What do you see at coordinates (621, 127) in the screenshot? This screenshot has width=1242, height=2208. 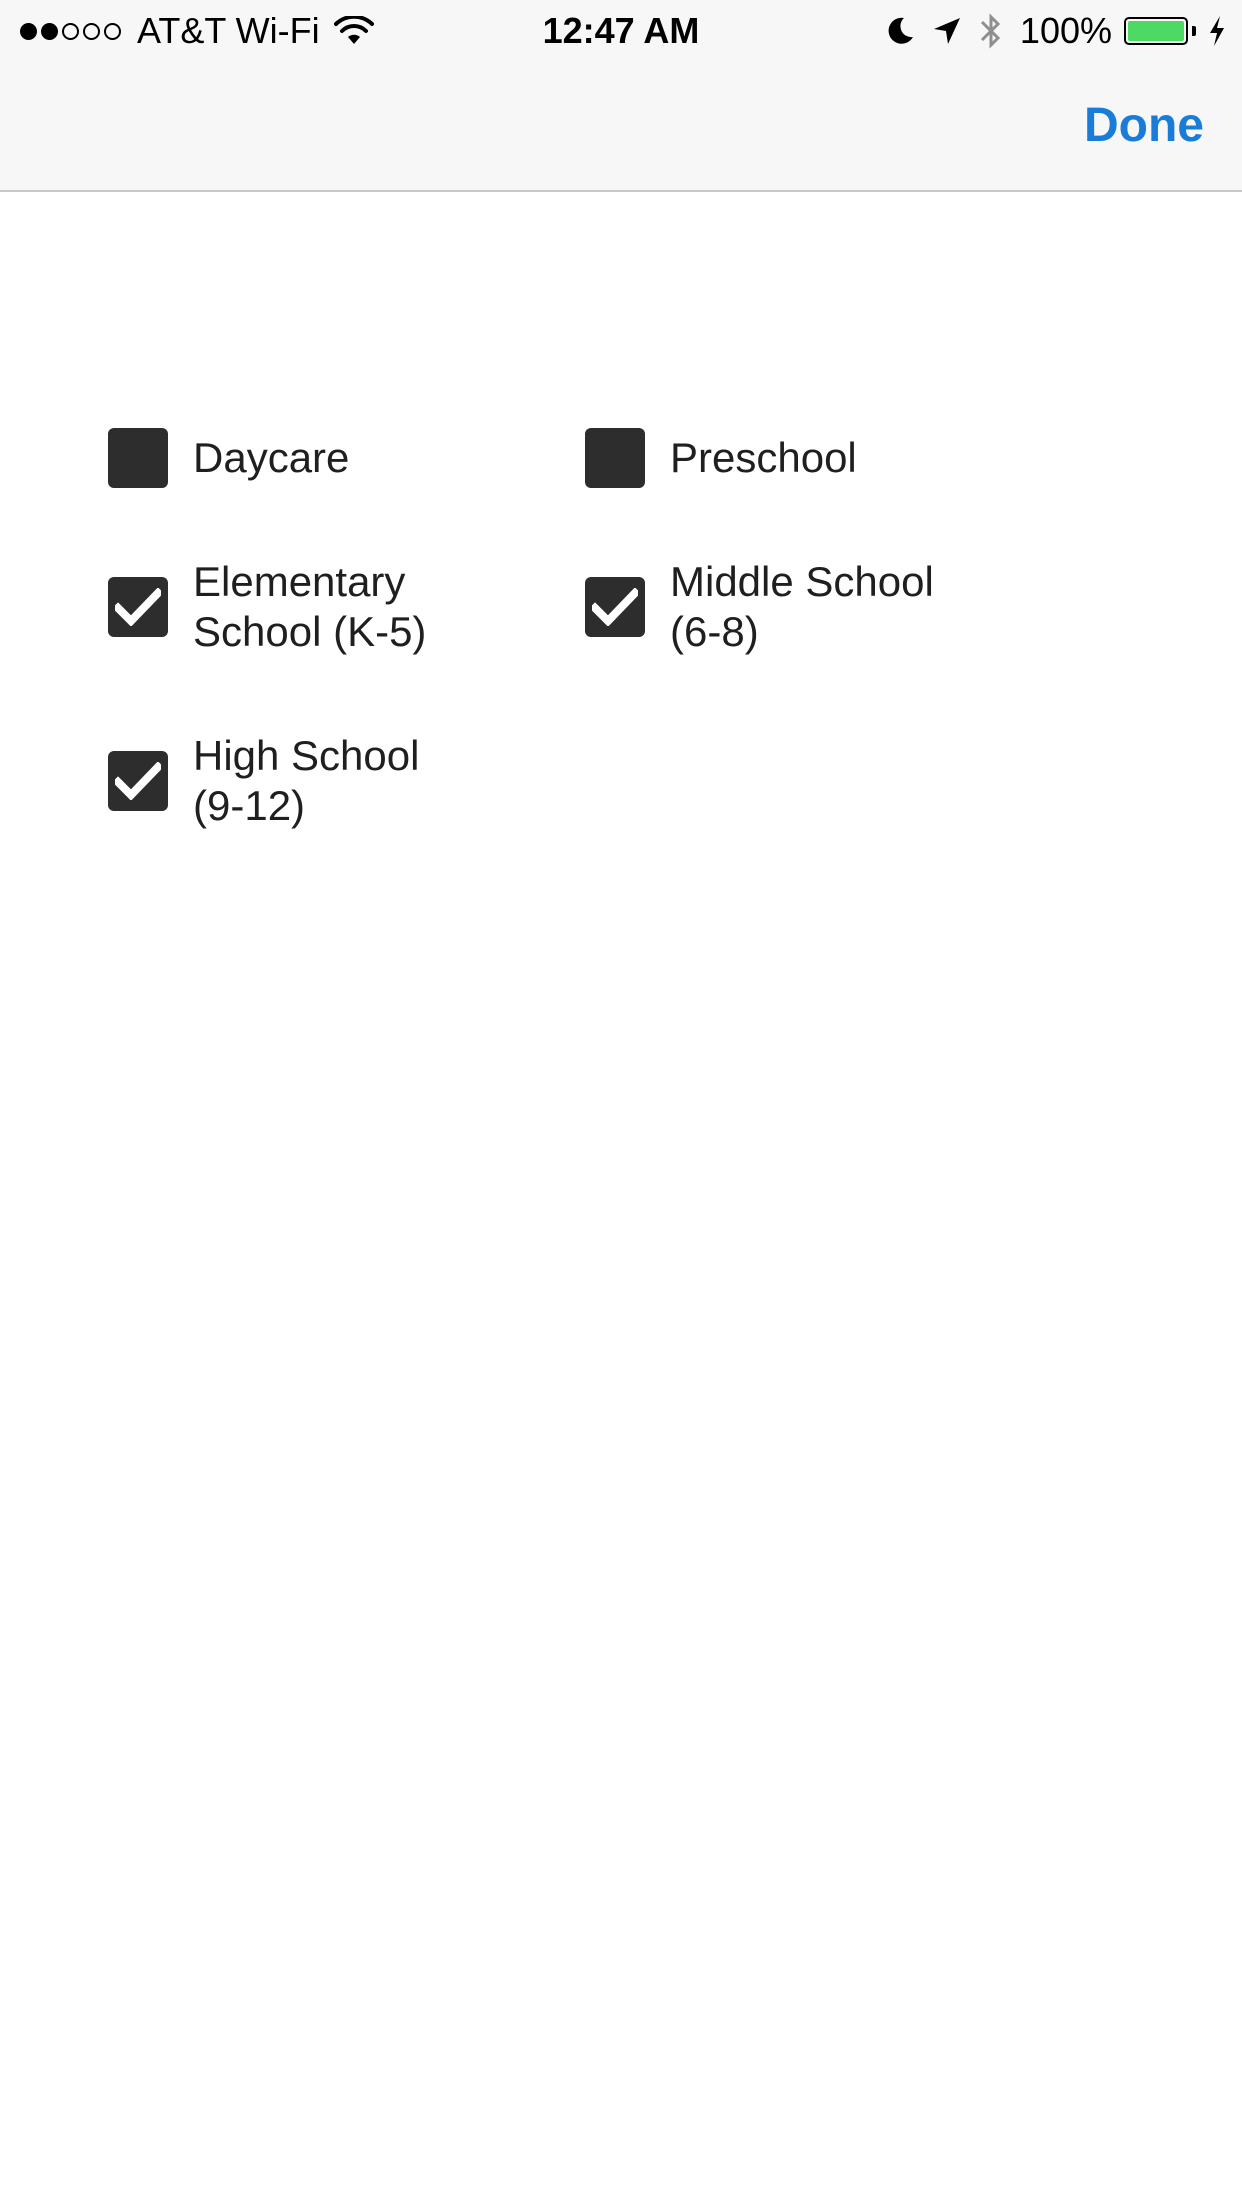 I see `nav-bar: Done` at bounding box center [621, 127].